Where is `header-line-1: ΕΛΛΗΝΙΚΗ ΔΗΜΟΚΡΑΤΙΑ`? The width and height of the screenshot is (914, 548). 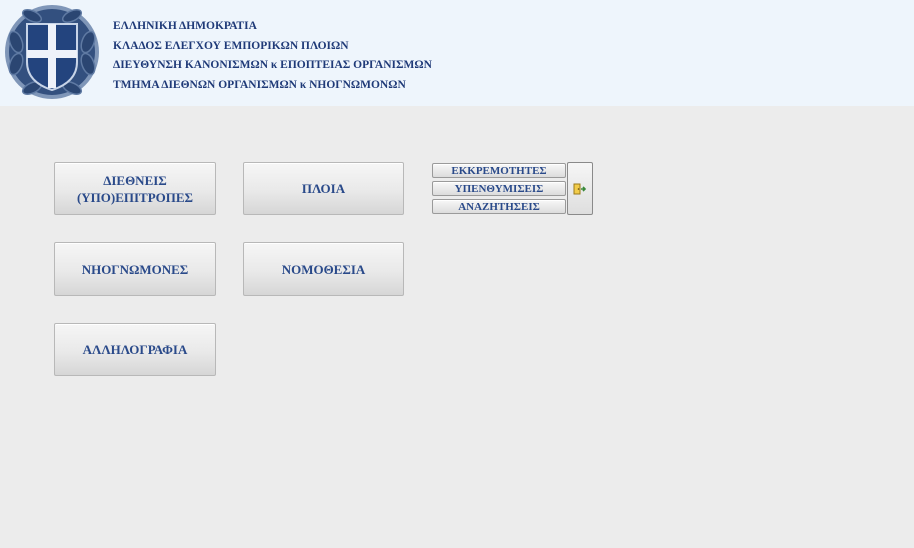 header-line-1: ΕΛΛΗΝΙΚΗ ΔΗΜΟΚΡΑΤΙΑ is located at coordinates (185, 26).